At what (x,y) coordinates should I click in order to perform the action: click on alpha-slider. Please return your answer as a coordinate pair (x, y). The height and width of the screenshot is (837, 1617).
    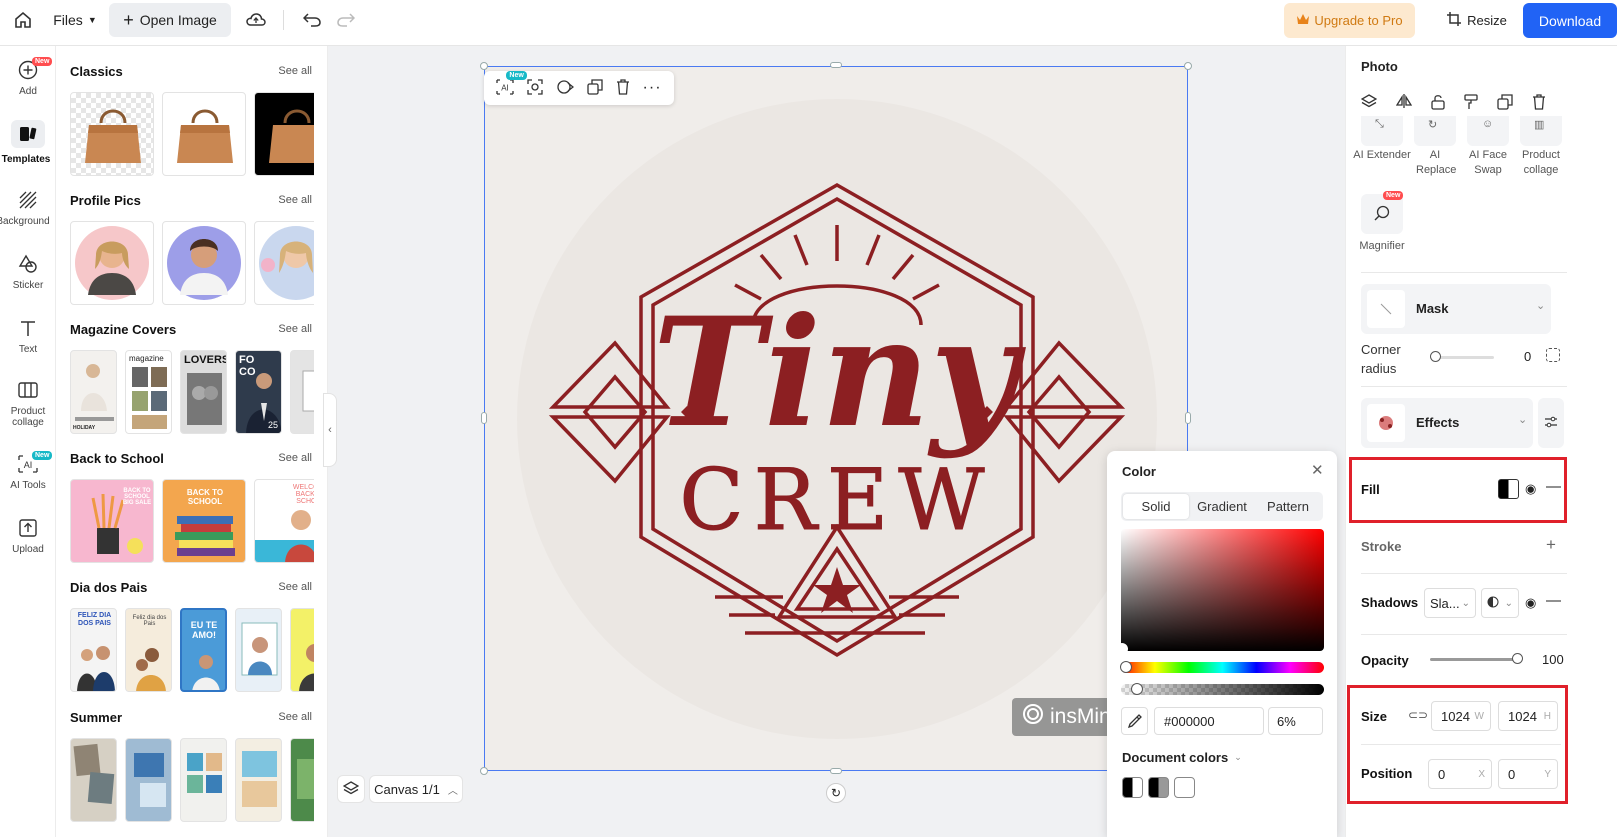
    Looking at the image, I should click on (1222, 689).